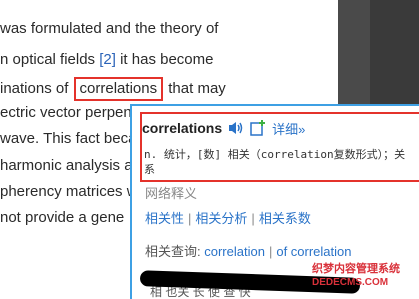 The image size is (419, 299). Describe the element at coordinates (285, 218) in the screenshot. I see `web-item-3: 相关系数` at that location.